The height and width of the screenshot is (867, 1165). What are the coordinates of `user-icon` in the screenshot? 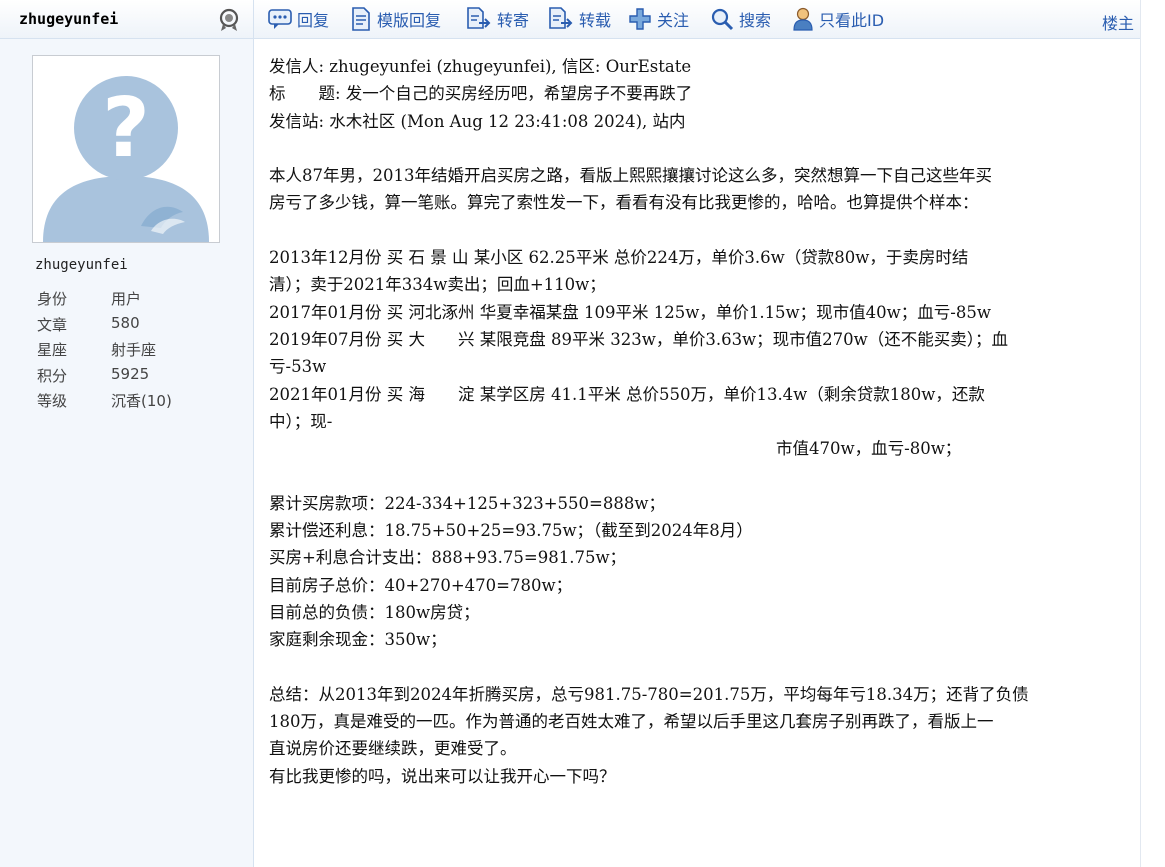 It's located at (803, 19).